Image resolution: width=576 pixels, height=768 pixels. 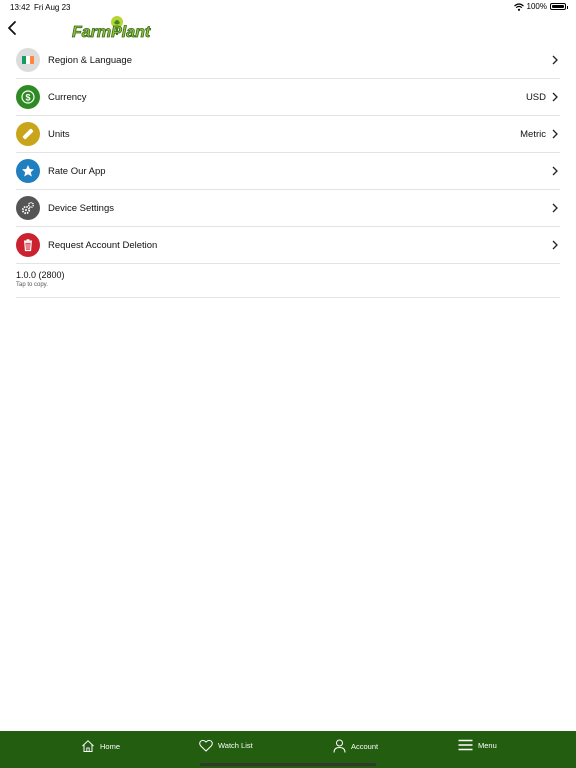 What do you see at coordinates (13, 28) in the screenshot?
I see `back-icon` at bounding box center [13, 28].